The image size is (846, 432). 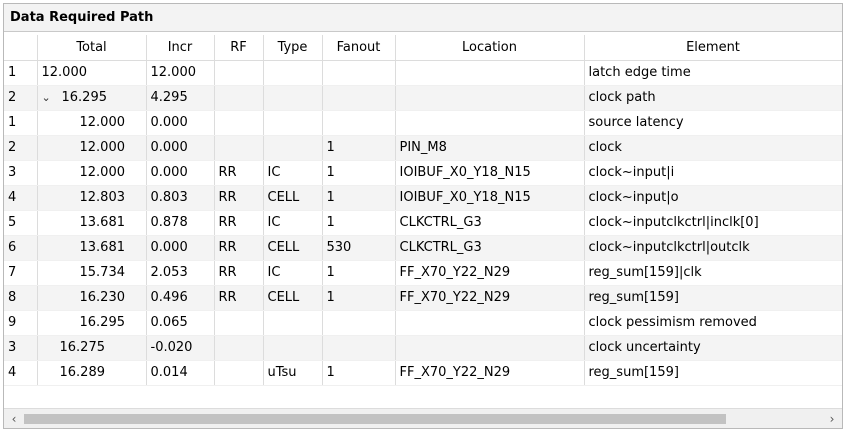 What do you see at coordinates (92, 298) in the screenshot?
I see `total-cell: 16.230` at bounding box center [92, 298].